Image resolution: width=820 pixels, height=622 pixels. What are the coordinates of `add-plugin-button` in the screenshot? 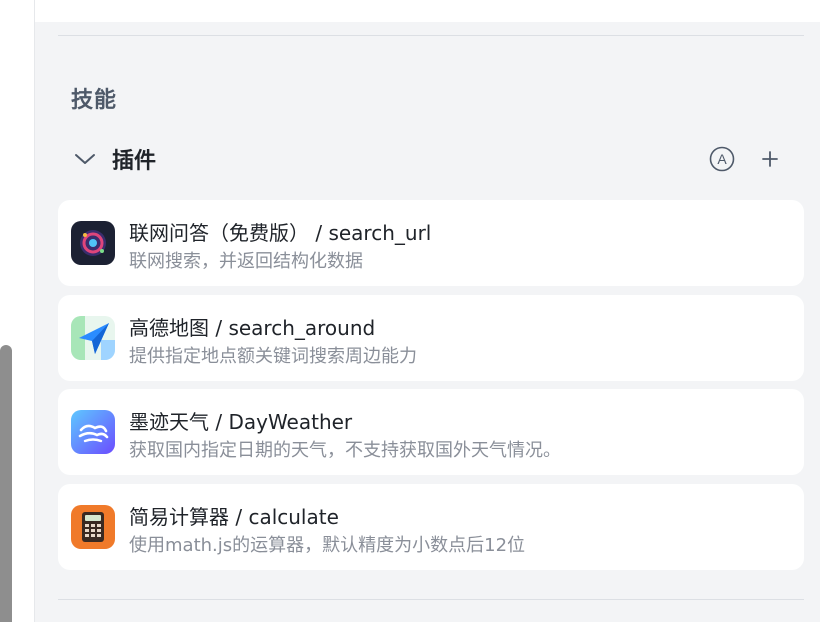 It's located at (770, 159).